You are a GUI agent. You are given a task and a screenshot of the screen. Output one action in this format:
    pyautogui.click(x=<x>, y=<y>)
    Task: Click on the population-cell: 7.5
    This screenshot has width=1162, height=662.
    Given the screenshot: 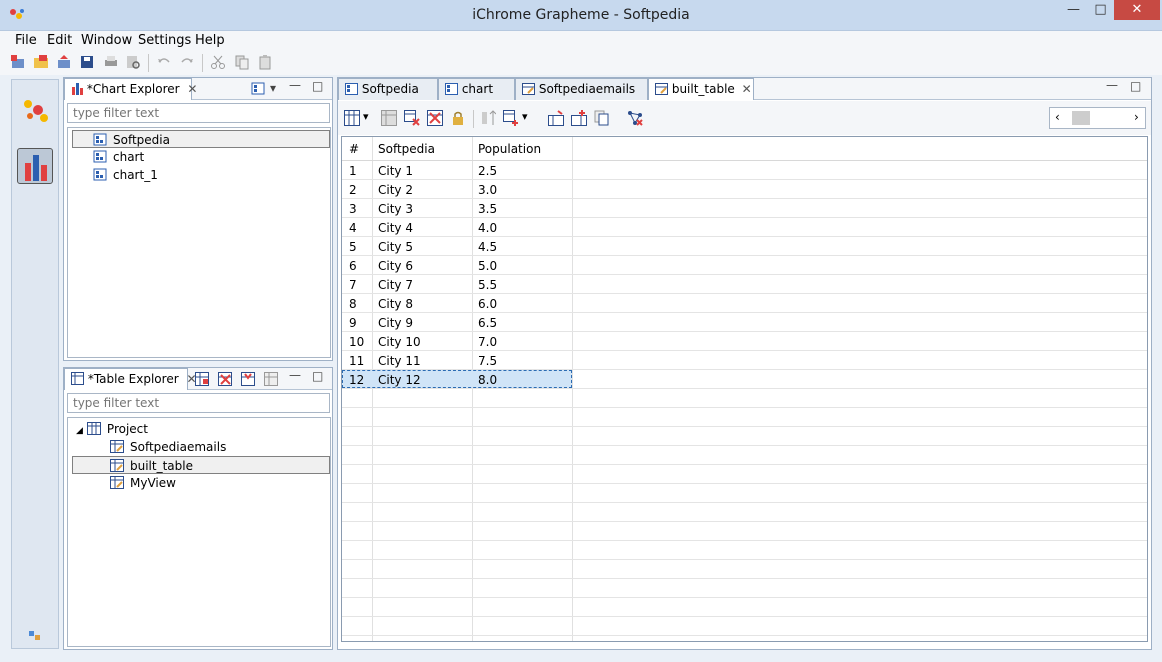 What is the action you would take?
    pyautogui.click(x=487, y=361)
    